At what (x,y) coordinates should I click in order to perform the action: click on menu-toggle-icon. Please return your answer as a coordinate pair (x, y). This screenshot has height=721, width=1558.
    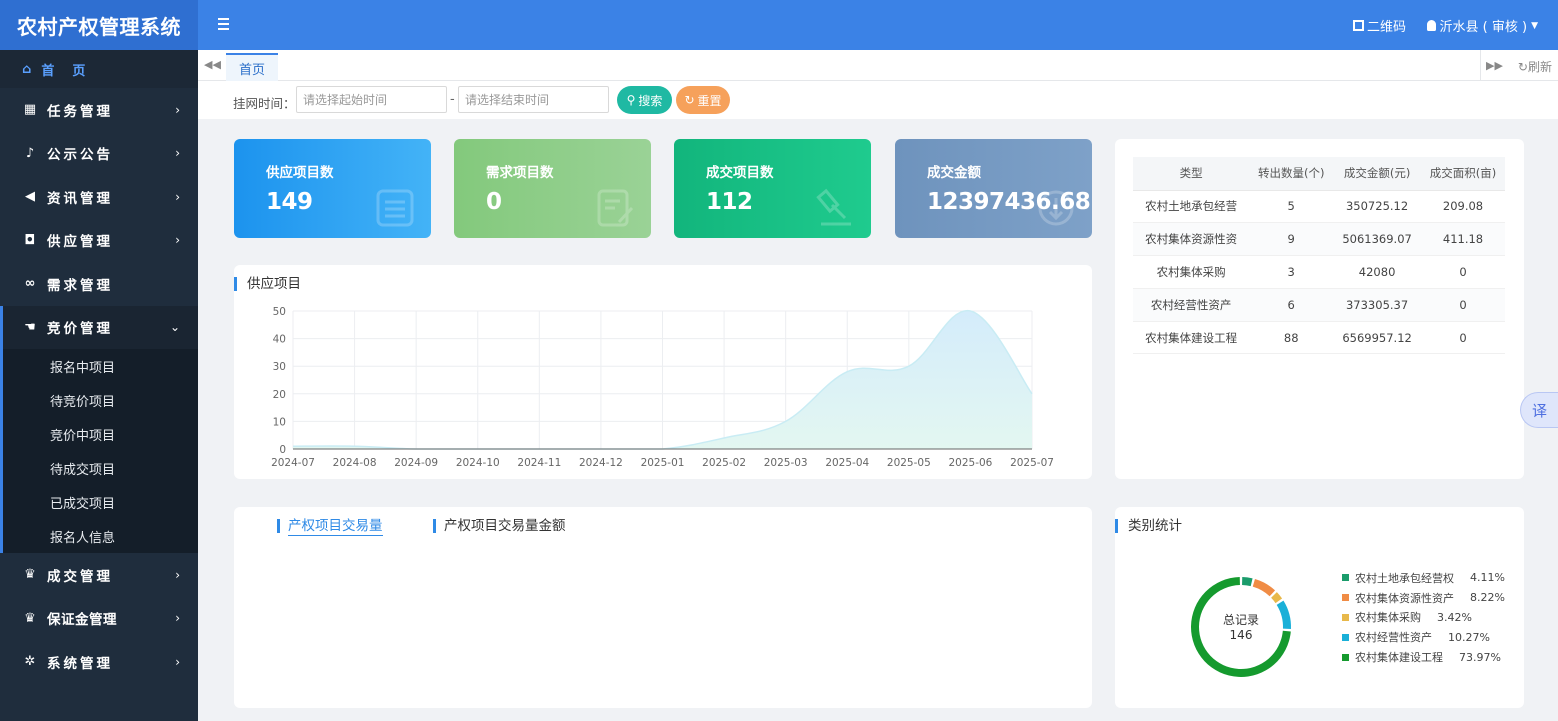
    Looking at the image, I should click on (226, 24).